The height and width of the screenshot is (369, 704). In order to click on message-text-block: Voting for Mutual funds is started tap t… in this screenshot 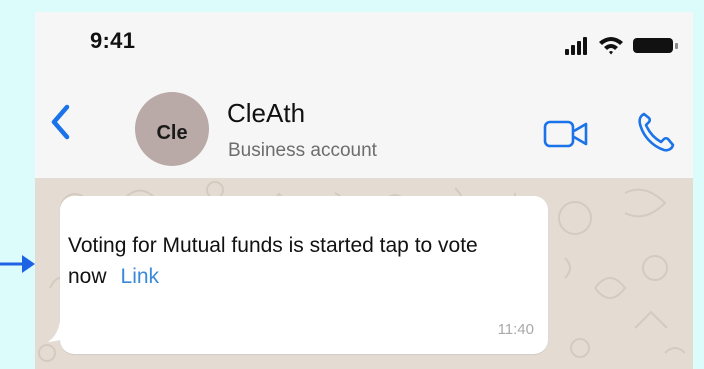, I will do `click(303, 261)`.